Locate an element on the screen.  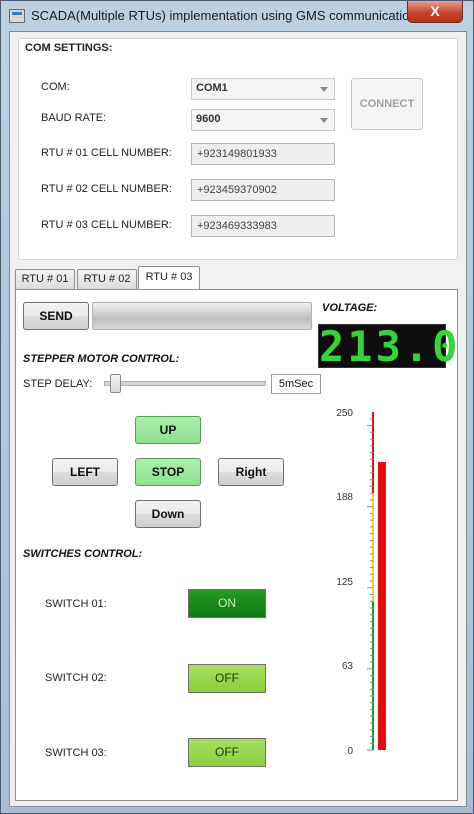
switches-control-title: SWITCHES CONTROL: is located at coordinates (83, 554).